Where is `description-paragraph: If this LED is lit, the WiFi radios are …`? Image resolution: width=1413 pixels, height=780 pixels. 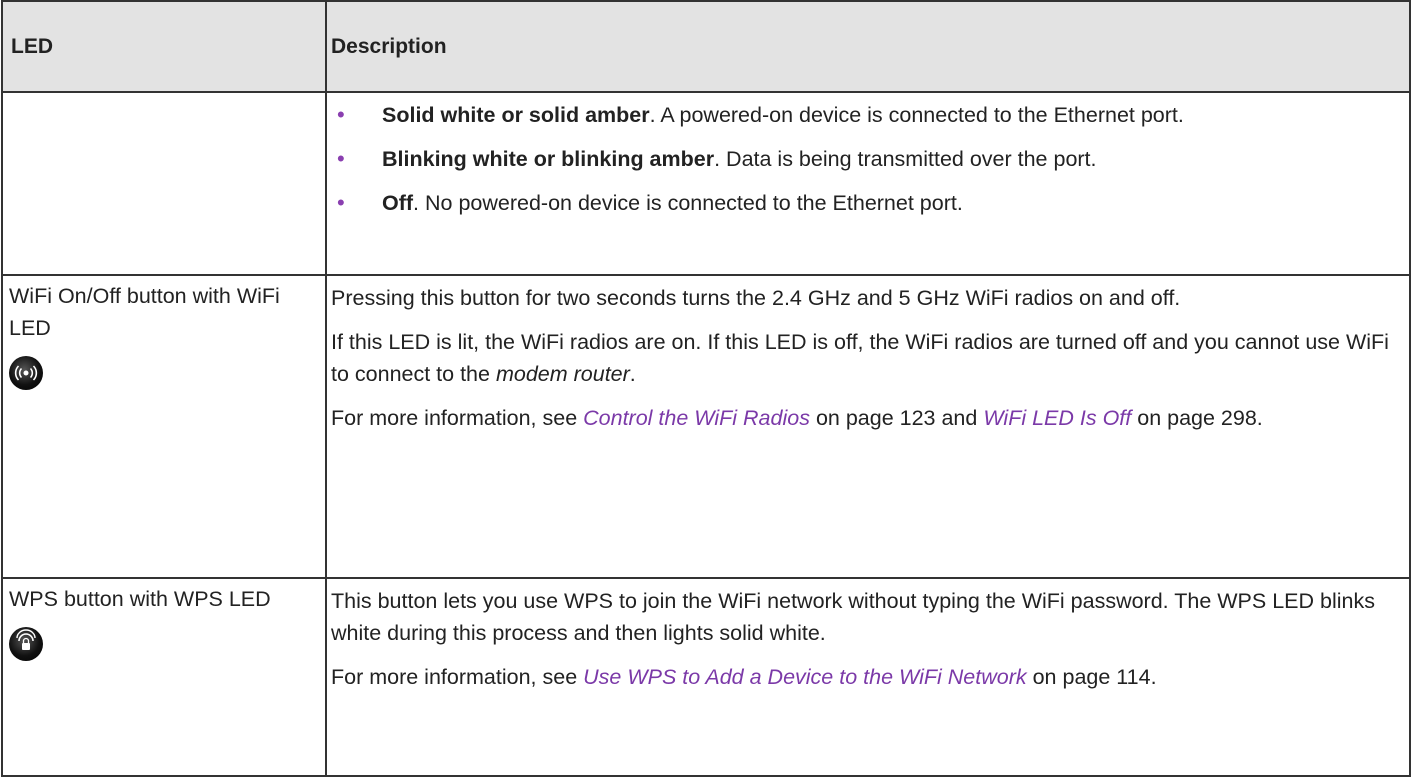 description-paragraph: If this LED is lit, the WiFi radios are … is located at coordinates (860, 358).